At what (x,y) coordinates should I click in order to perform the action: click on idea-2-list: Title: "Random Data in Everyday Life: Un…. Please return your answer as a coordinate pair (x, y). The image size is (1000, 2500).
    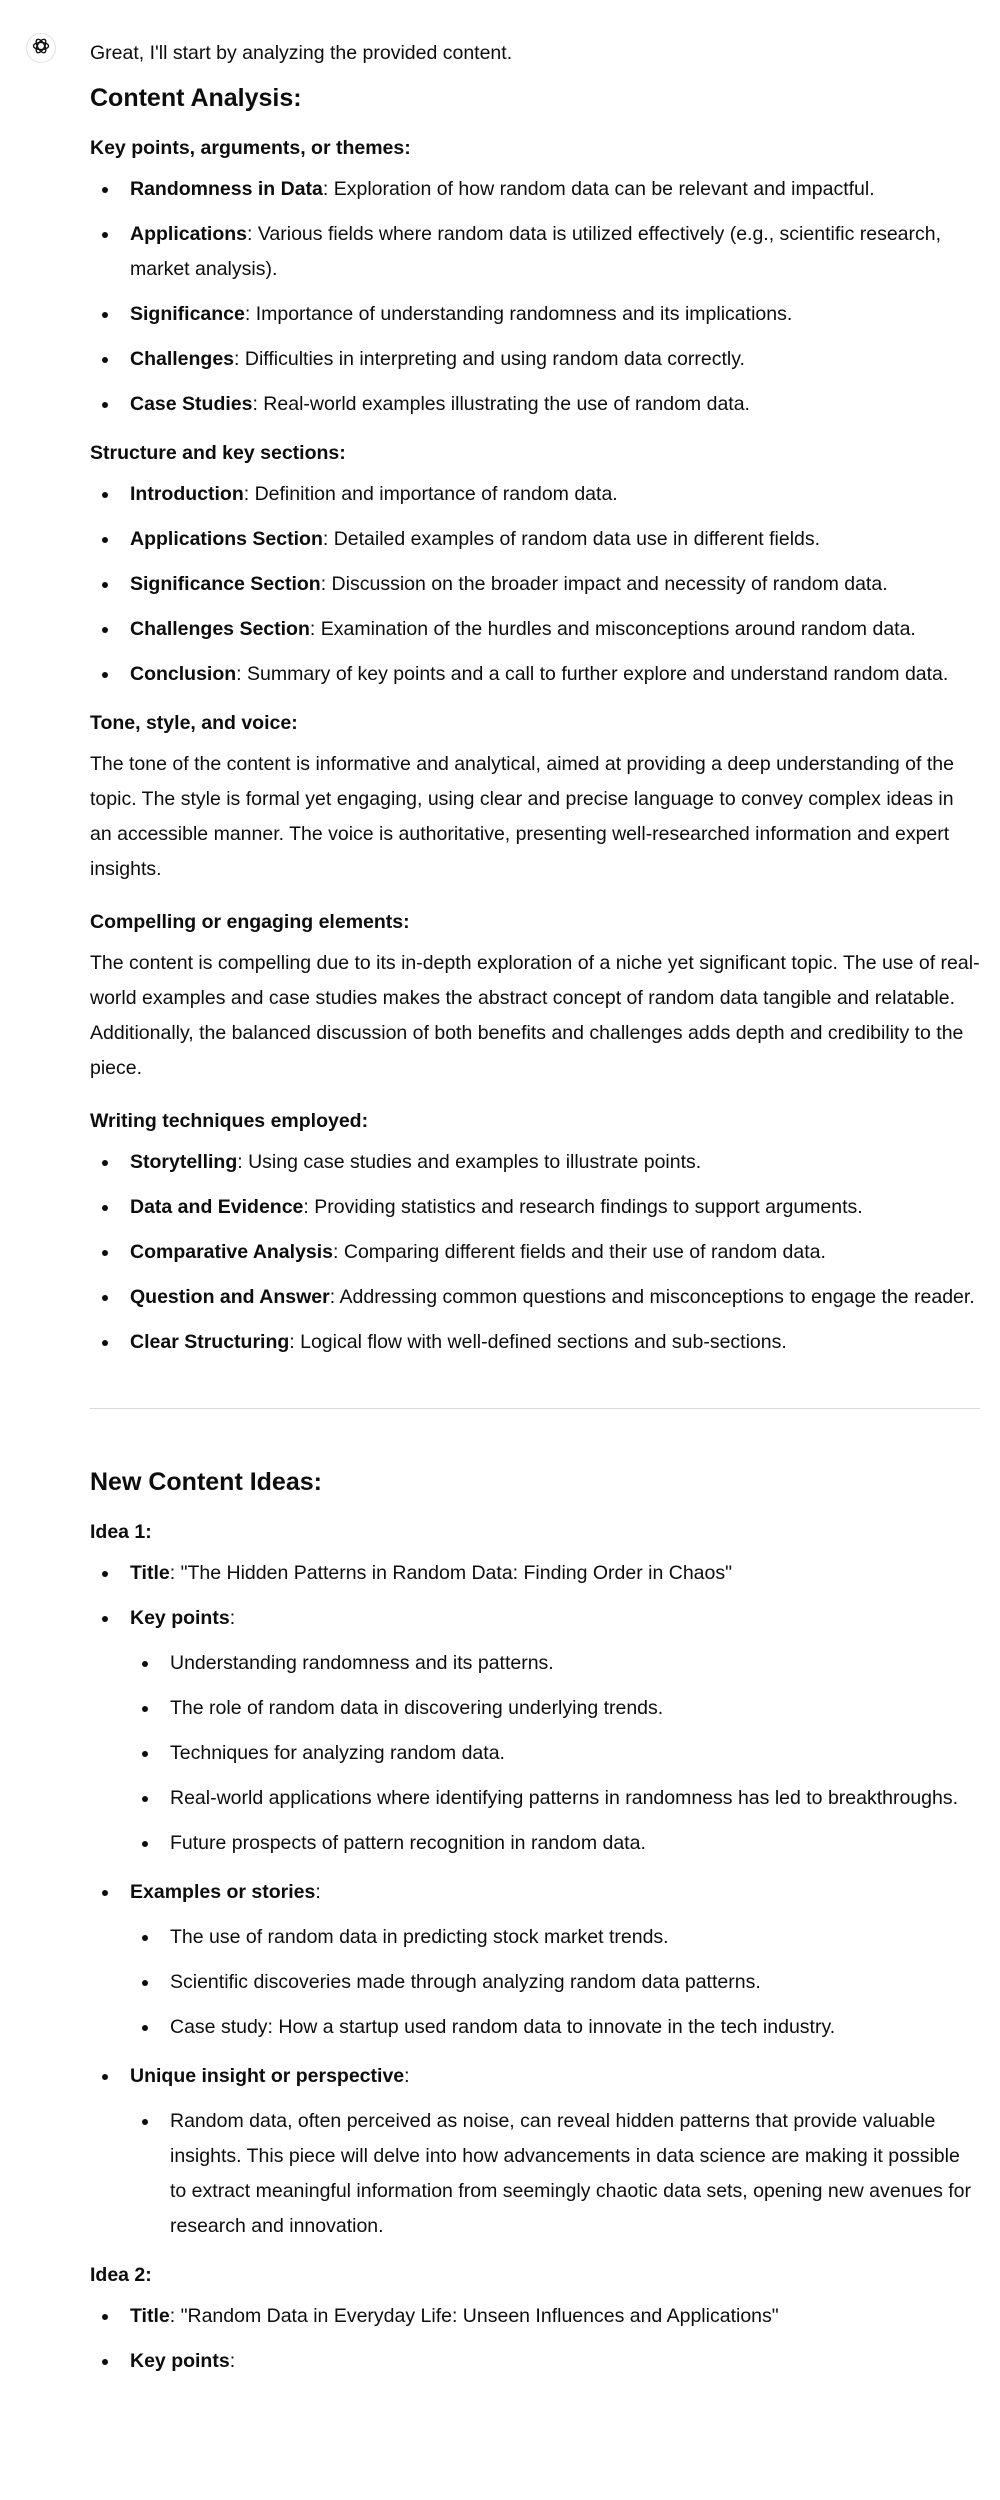
    Looking at the image, I should click on (535, 2339).